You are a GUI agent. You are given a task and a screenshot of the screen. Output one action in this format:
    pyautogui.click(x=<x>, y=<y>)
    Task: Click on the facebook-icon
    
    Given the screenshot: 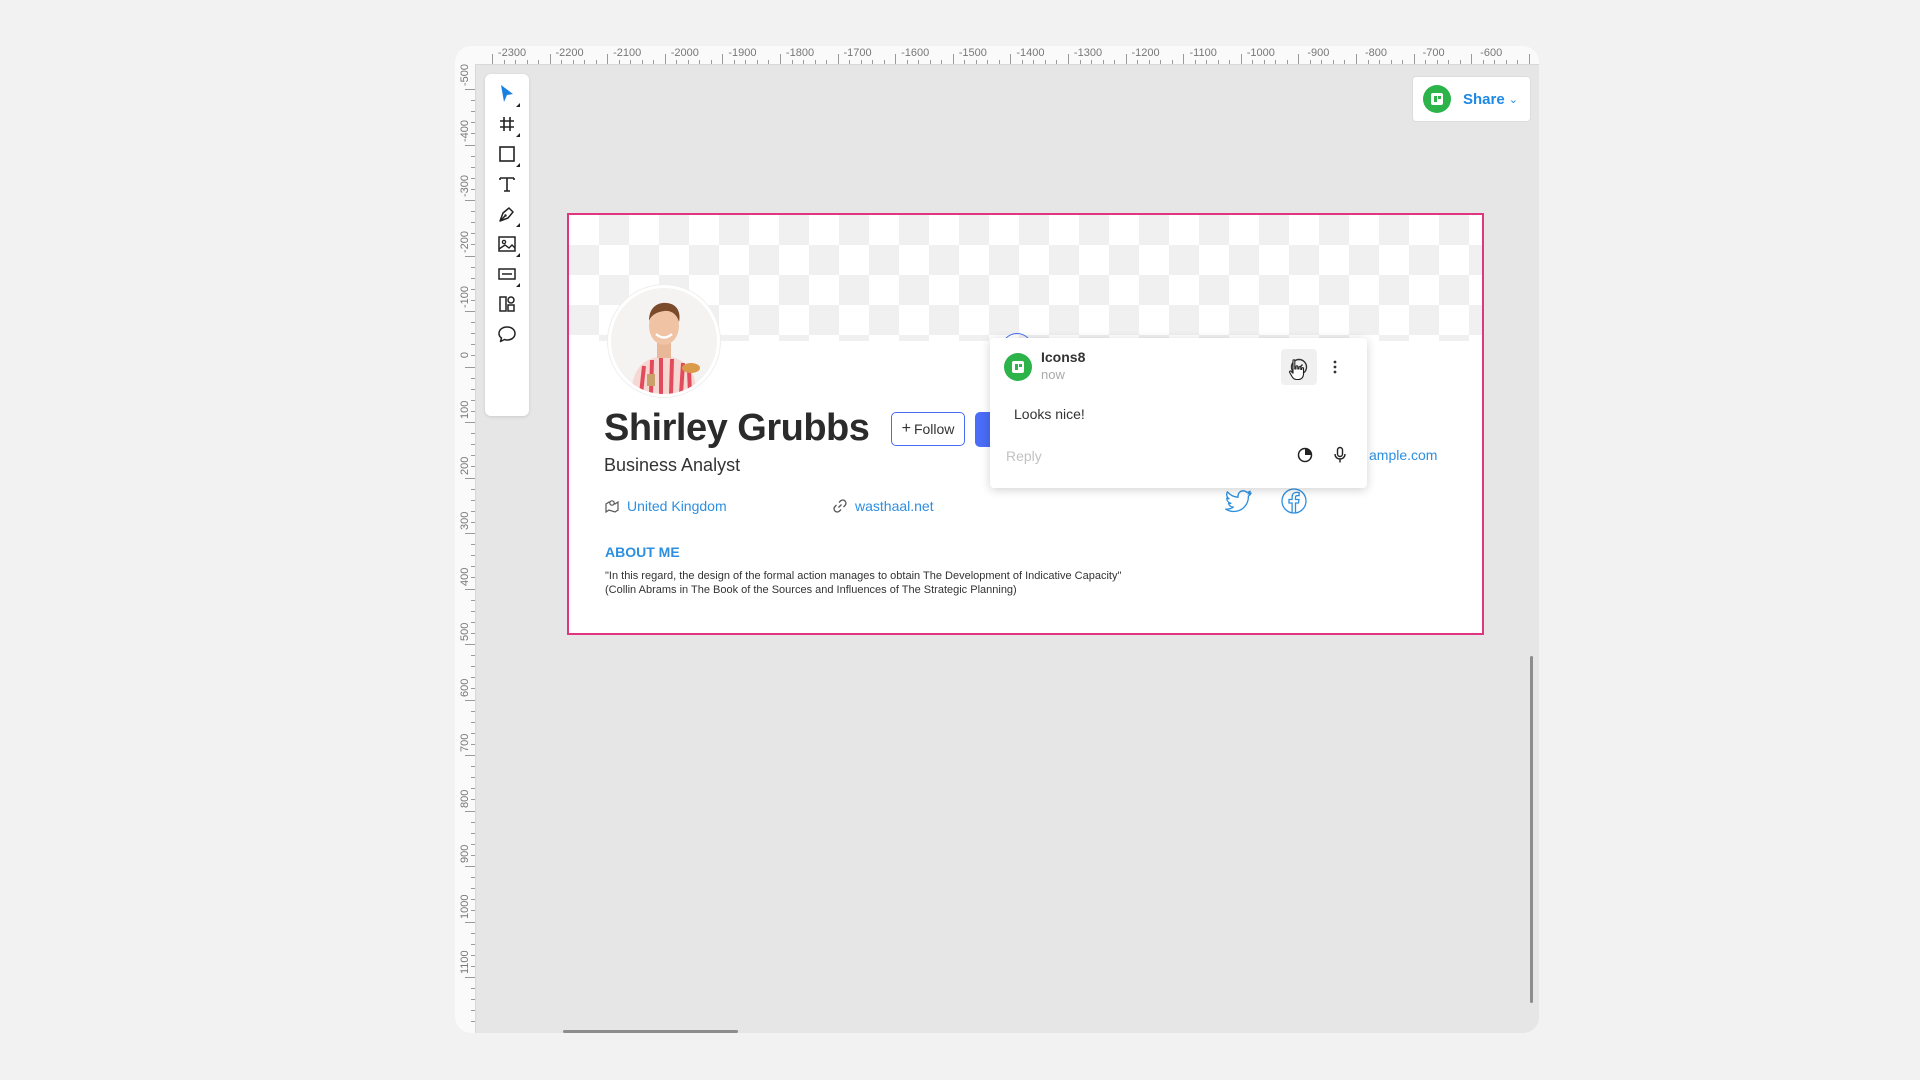 What is the action you would take?
    pyautogui.click(x=1294, y=501)
    